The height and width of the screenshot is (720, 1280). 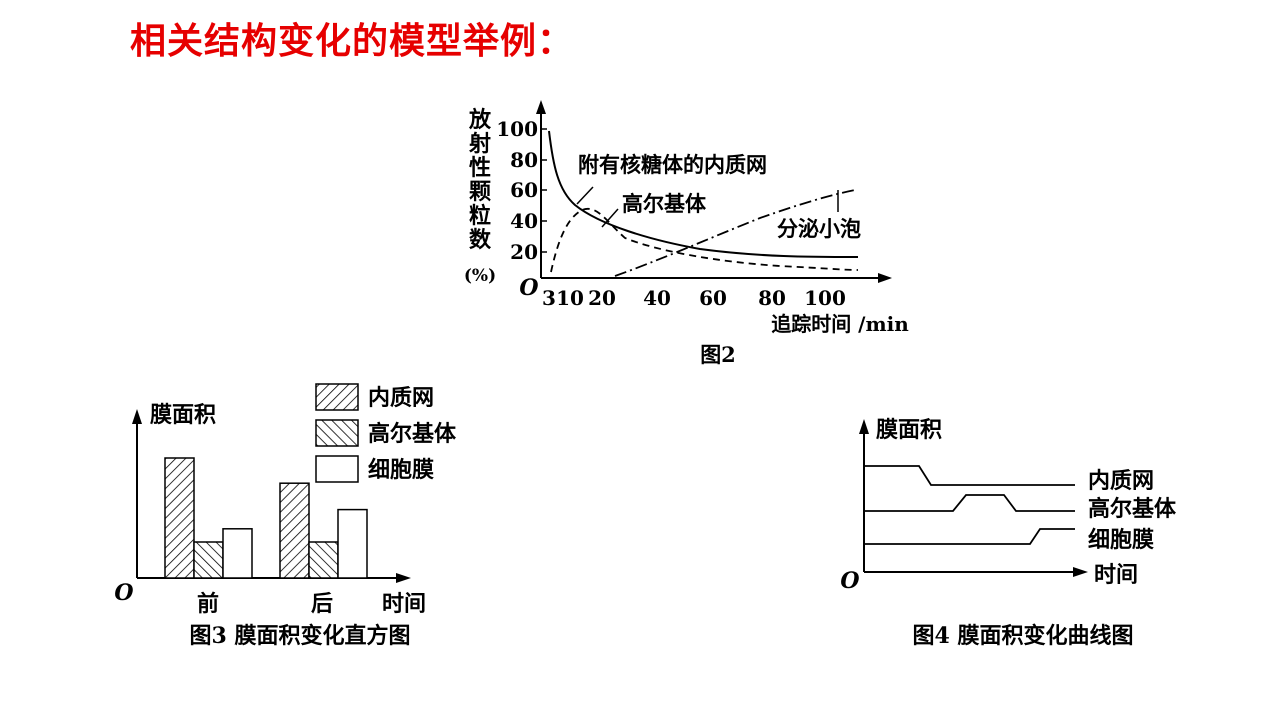 I want to click on fig2-xlabel: 追踪时间 /min, so click(x=840, y=324).